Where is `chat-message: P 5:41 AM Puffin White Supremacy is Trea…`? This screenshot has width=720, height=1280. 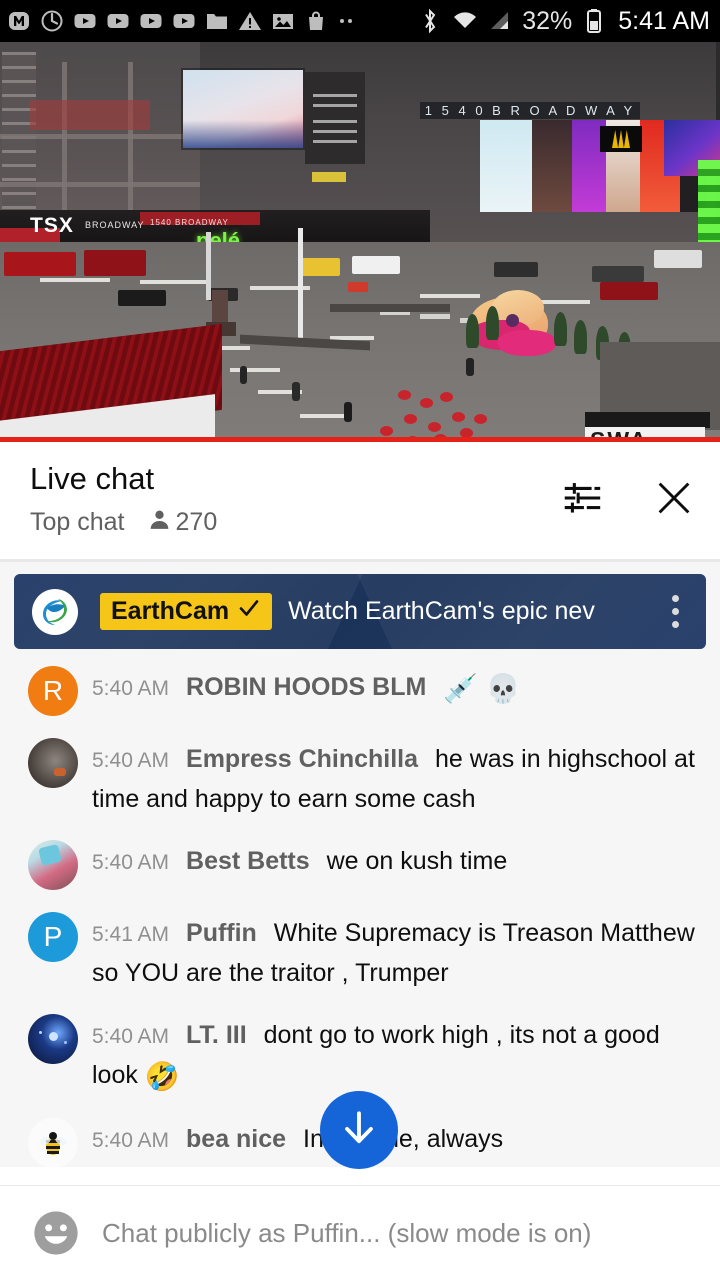 chat-message: P 5:41 AM Puffin White Supremacy is Trea… is located at coordinates (360, 952).